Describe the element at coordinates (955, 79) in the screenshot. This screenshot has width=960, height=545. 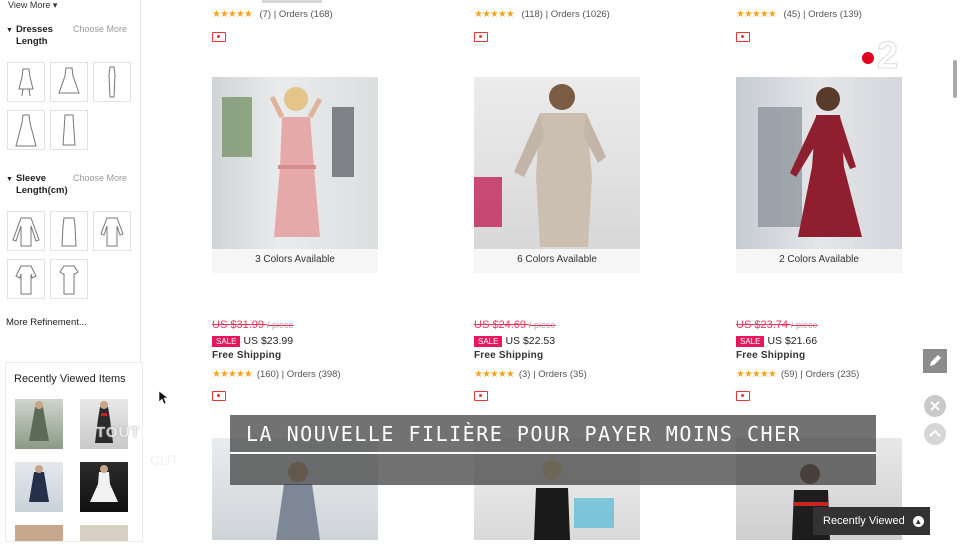
I see `scrollbar-thumb` at that location.